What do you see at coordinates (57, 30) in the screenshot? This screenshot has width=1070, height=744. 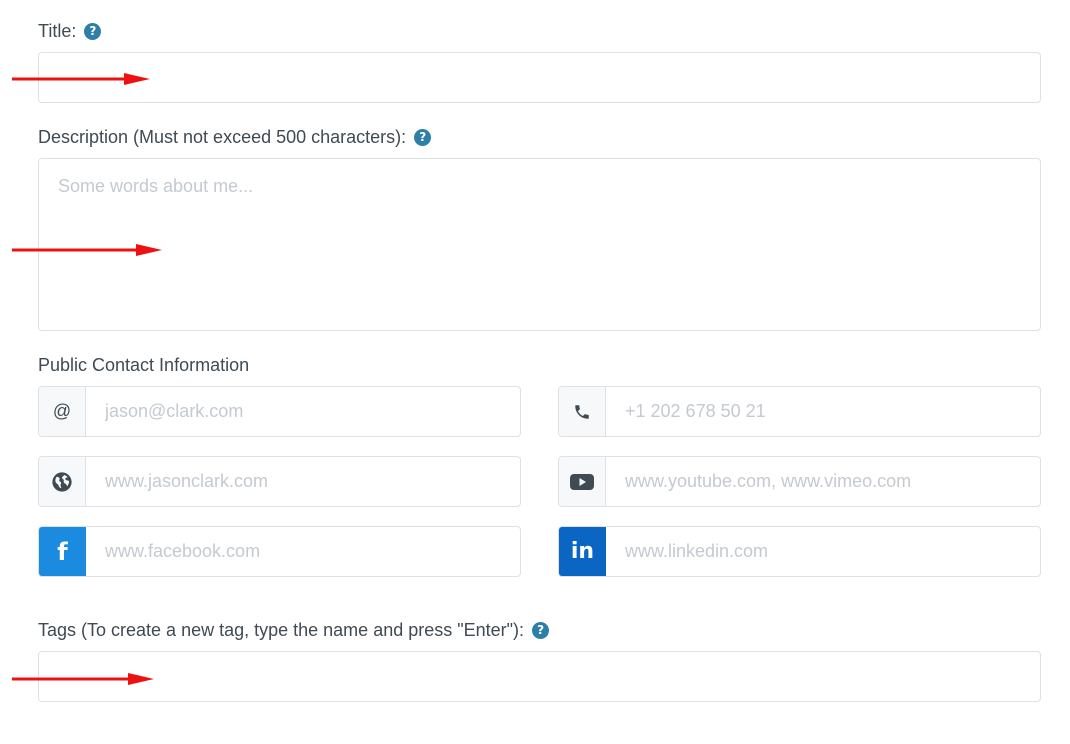 I see `title-label-text: Title:` at bounding box center [57, 30].